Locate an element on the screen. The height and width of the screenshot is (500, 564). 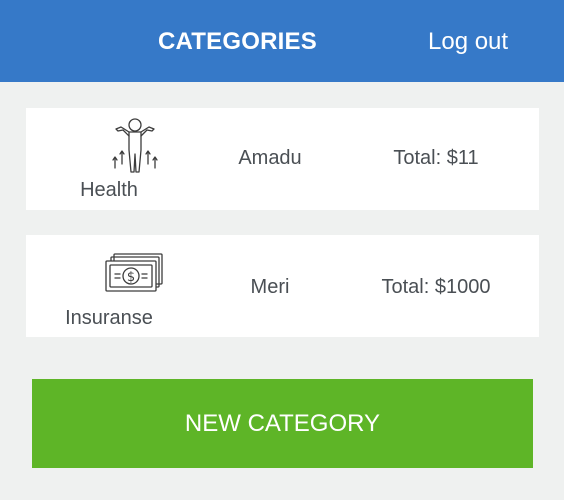
category-name: Health is located at coordinates (109, 190).